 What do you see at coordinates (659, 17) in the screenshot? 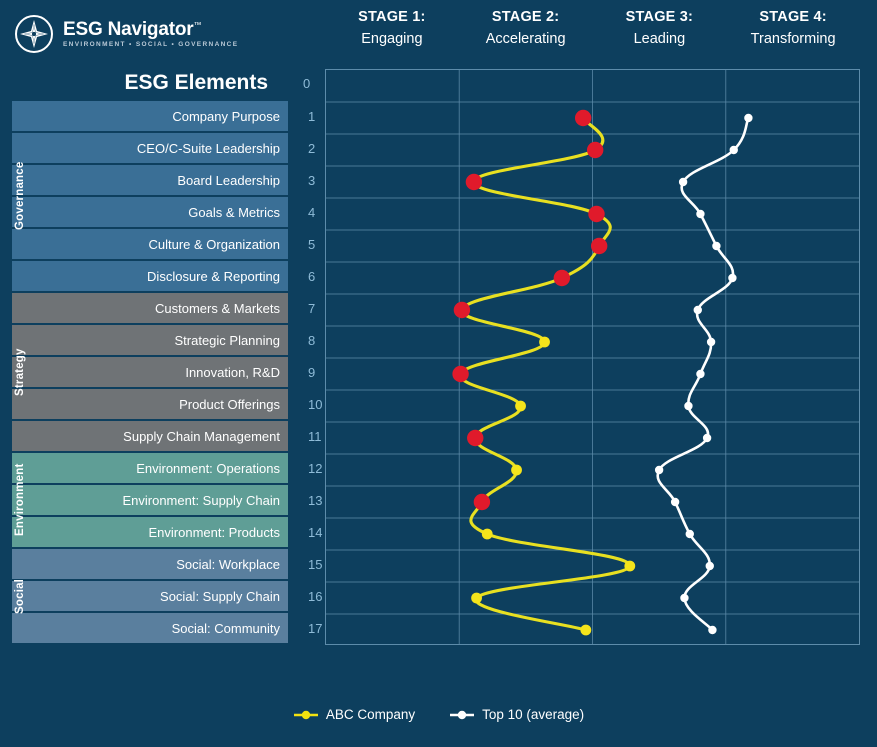
I see `stage-3-label: STAGE 3:` at bounding box center [659, 17].